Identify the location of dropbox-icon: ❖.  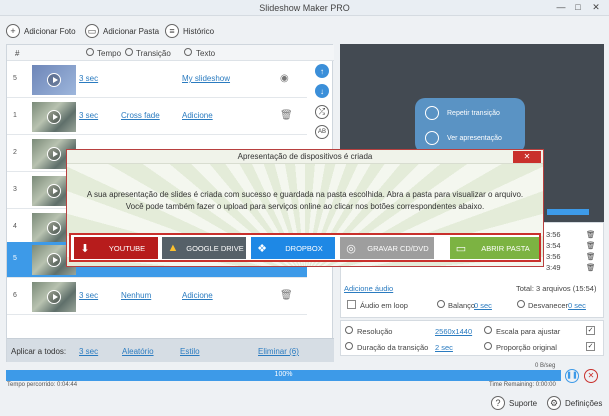
(262, 248).